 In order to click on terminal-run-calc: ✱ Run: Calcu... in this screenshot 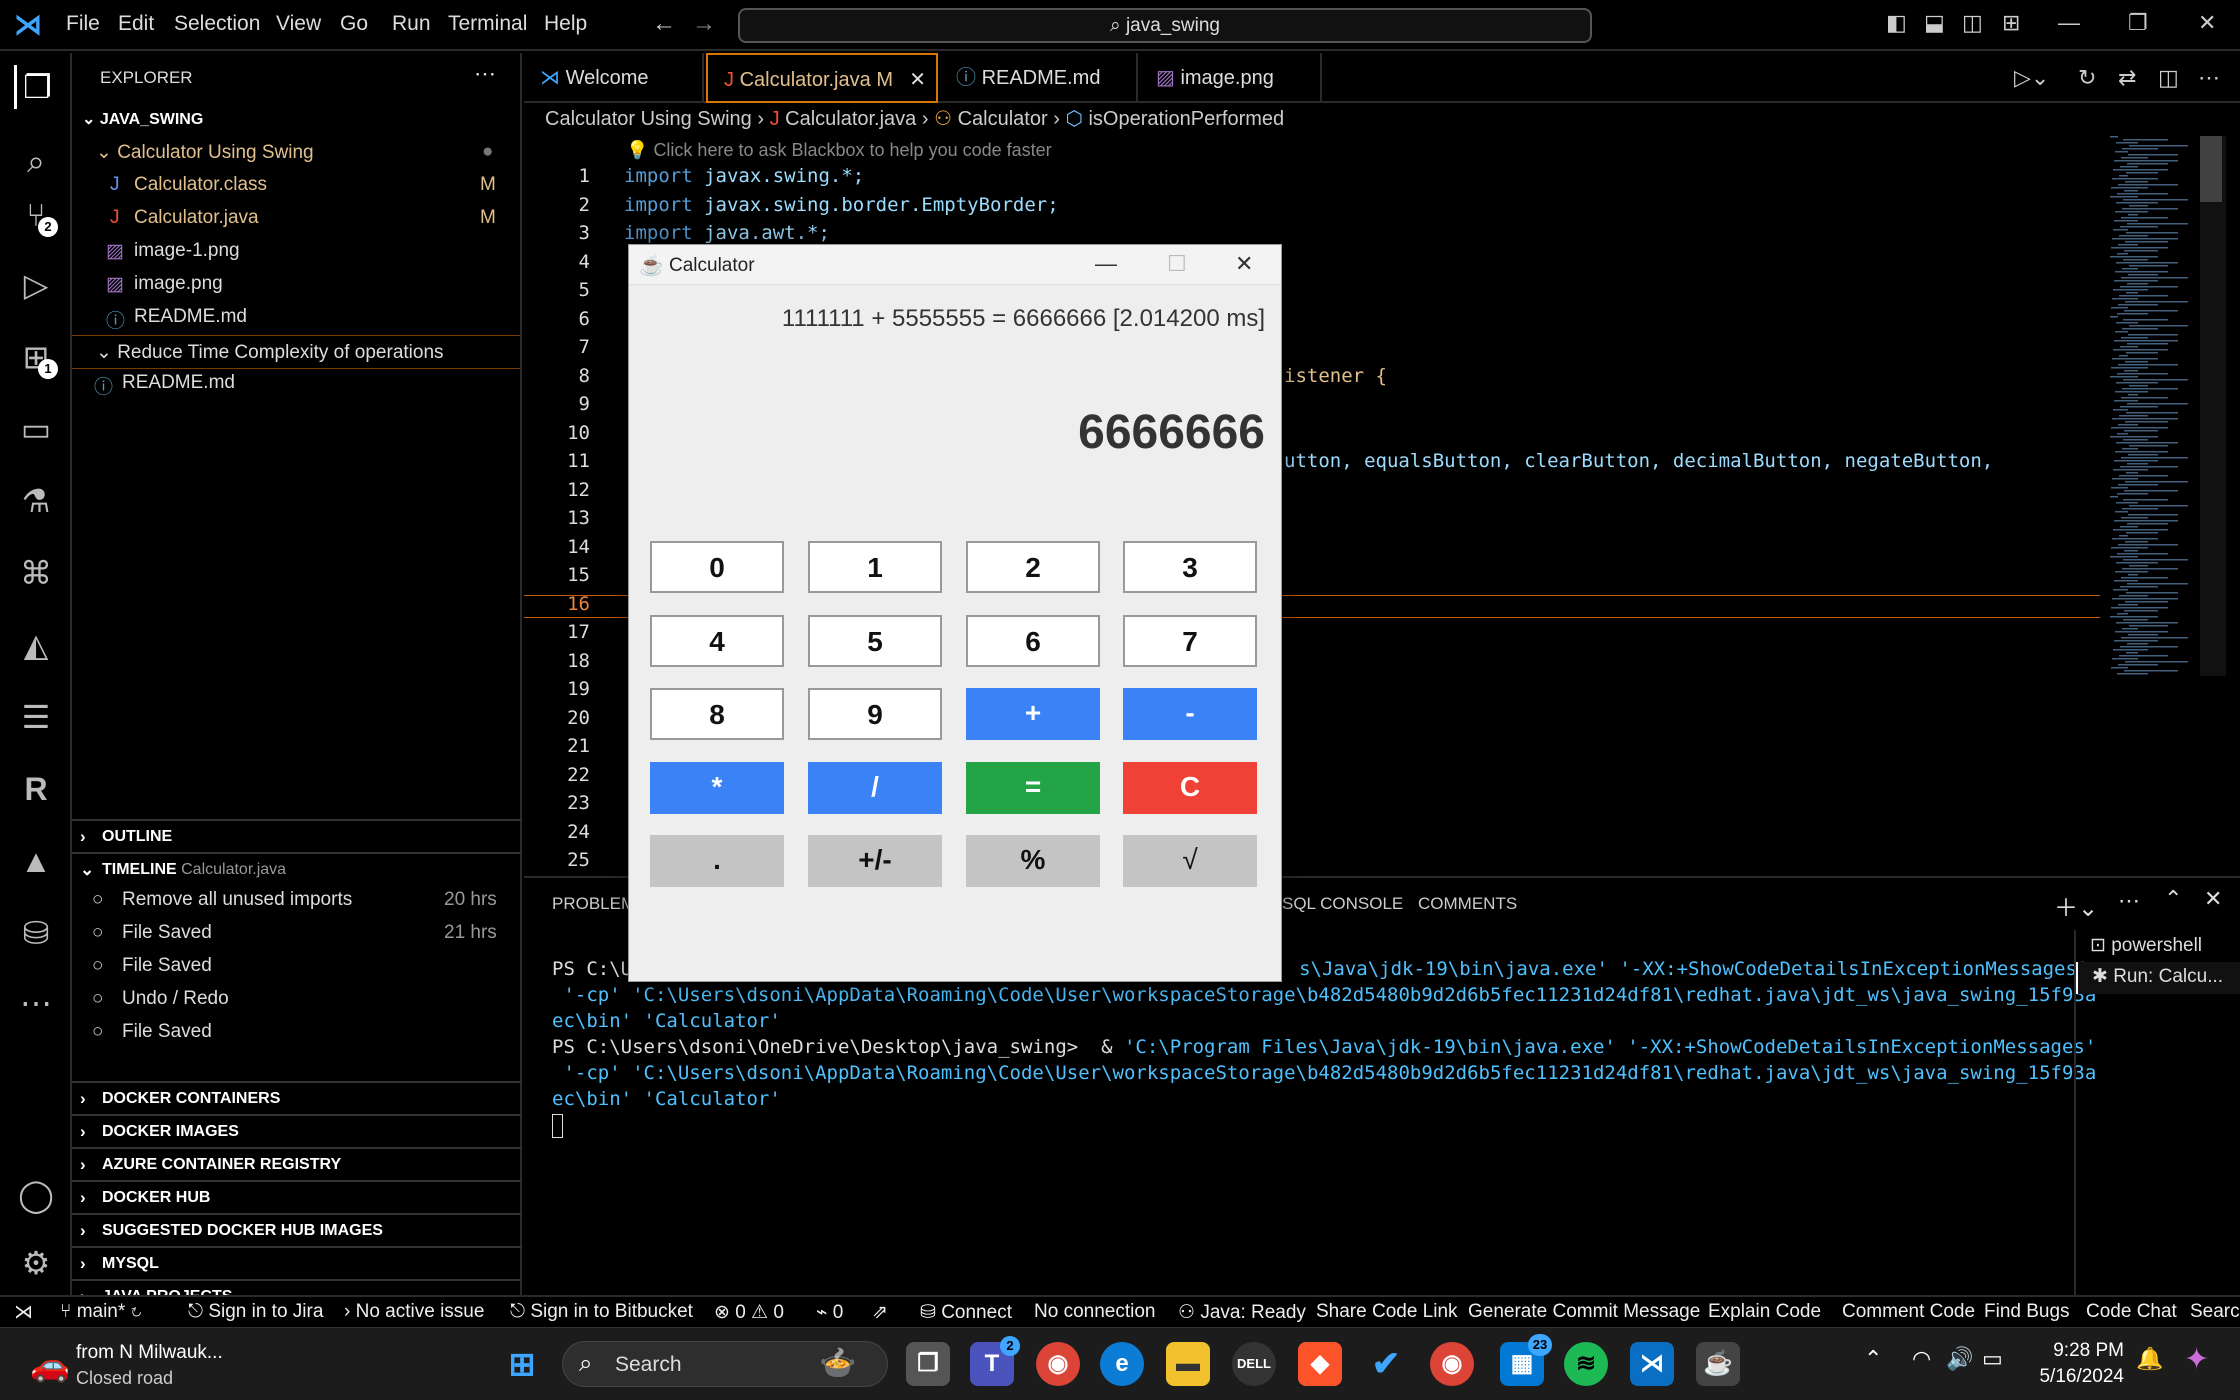, I will do `click(2158, 978)`.